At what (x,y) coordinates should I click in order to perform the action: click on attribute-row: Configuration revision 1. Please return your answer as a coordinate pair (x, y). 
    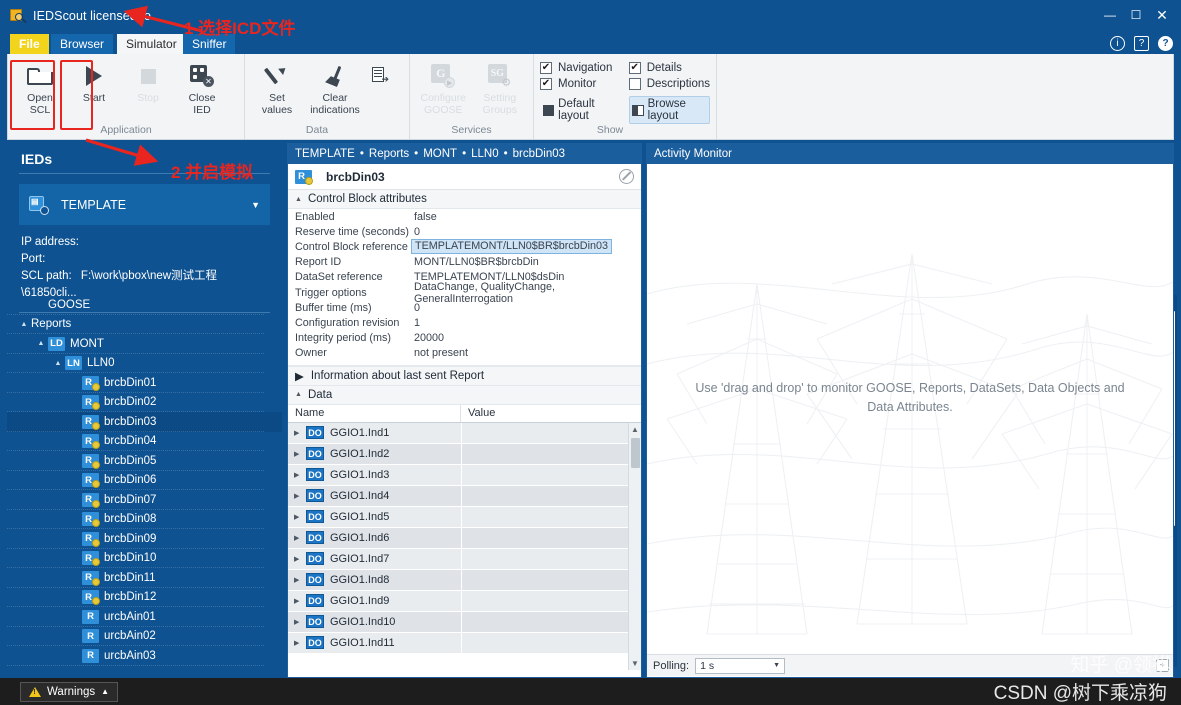
    Looking at the image, I should click on (464, 322).